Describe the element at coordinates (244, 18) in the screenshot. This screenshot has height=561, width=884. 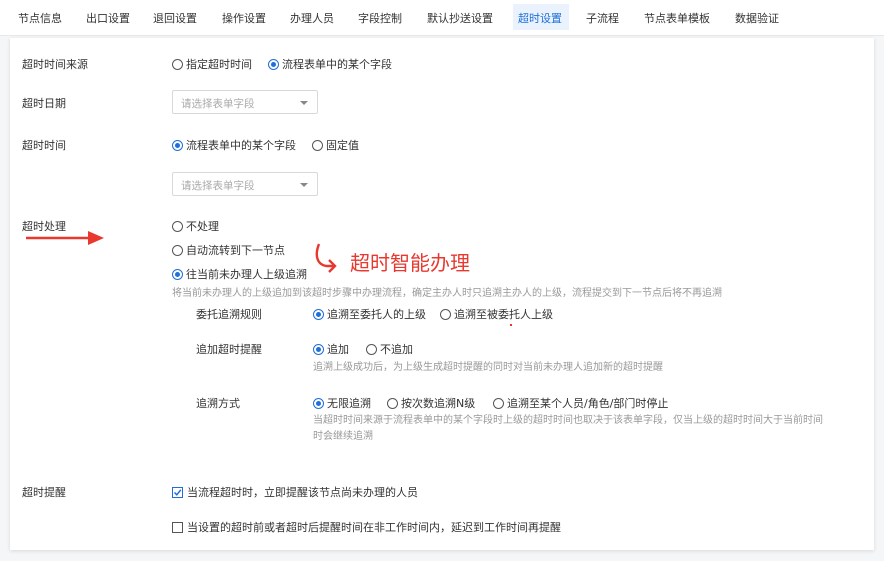
I see `tab-operation-settings: 操作设置` at that location.